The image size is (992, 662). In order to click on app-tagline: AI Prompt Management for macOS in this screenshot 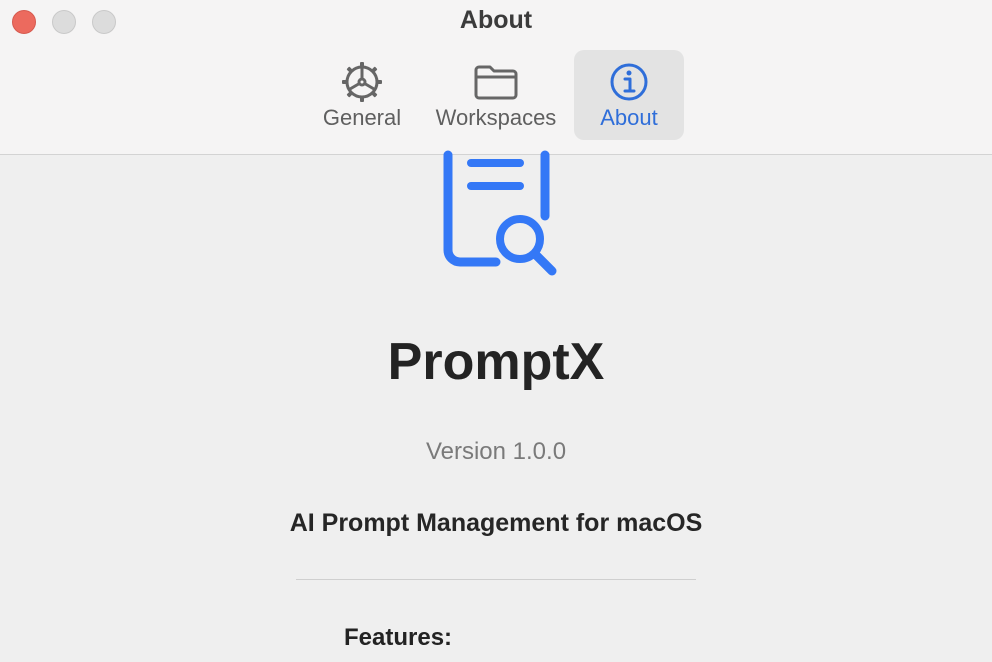, I will do `click(496, 523)`.